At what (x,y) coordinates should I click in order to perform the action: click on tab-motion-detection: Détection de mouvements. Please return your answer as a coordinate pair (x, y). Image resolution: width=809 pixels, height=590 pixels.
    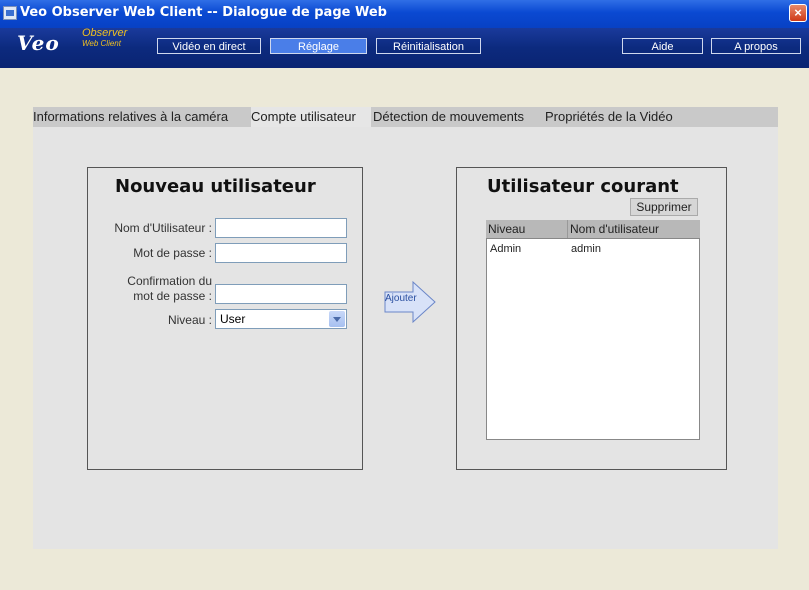
    Looking at the image, I should click on (458, 117).